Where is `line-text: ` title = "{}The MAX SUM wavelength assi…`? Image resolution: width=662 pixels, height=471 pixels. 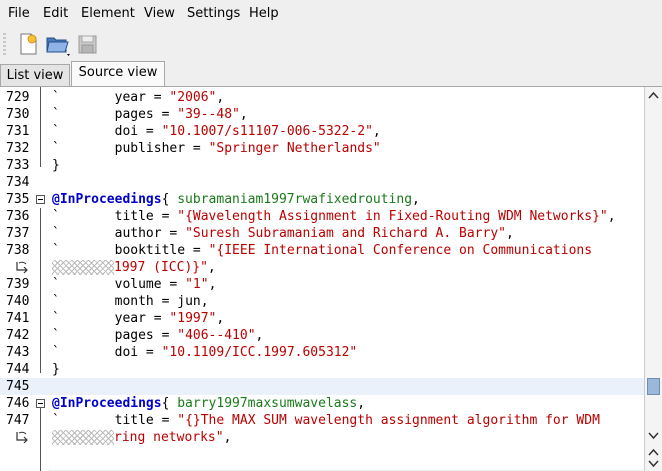 line-text: ` title = "{}The MAX SUM wavelength assi… is located at coordinates (326, 420).